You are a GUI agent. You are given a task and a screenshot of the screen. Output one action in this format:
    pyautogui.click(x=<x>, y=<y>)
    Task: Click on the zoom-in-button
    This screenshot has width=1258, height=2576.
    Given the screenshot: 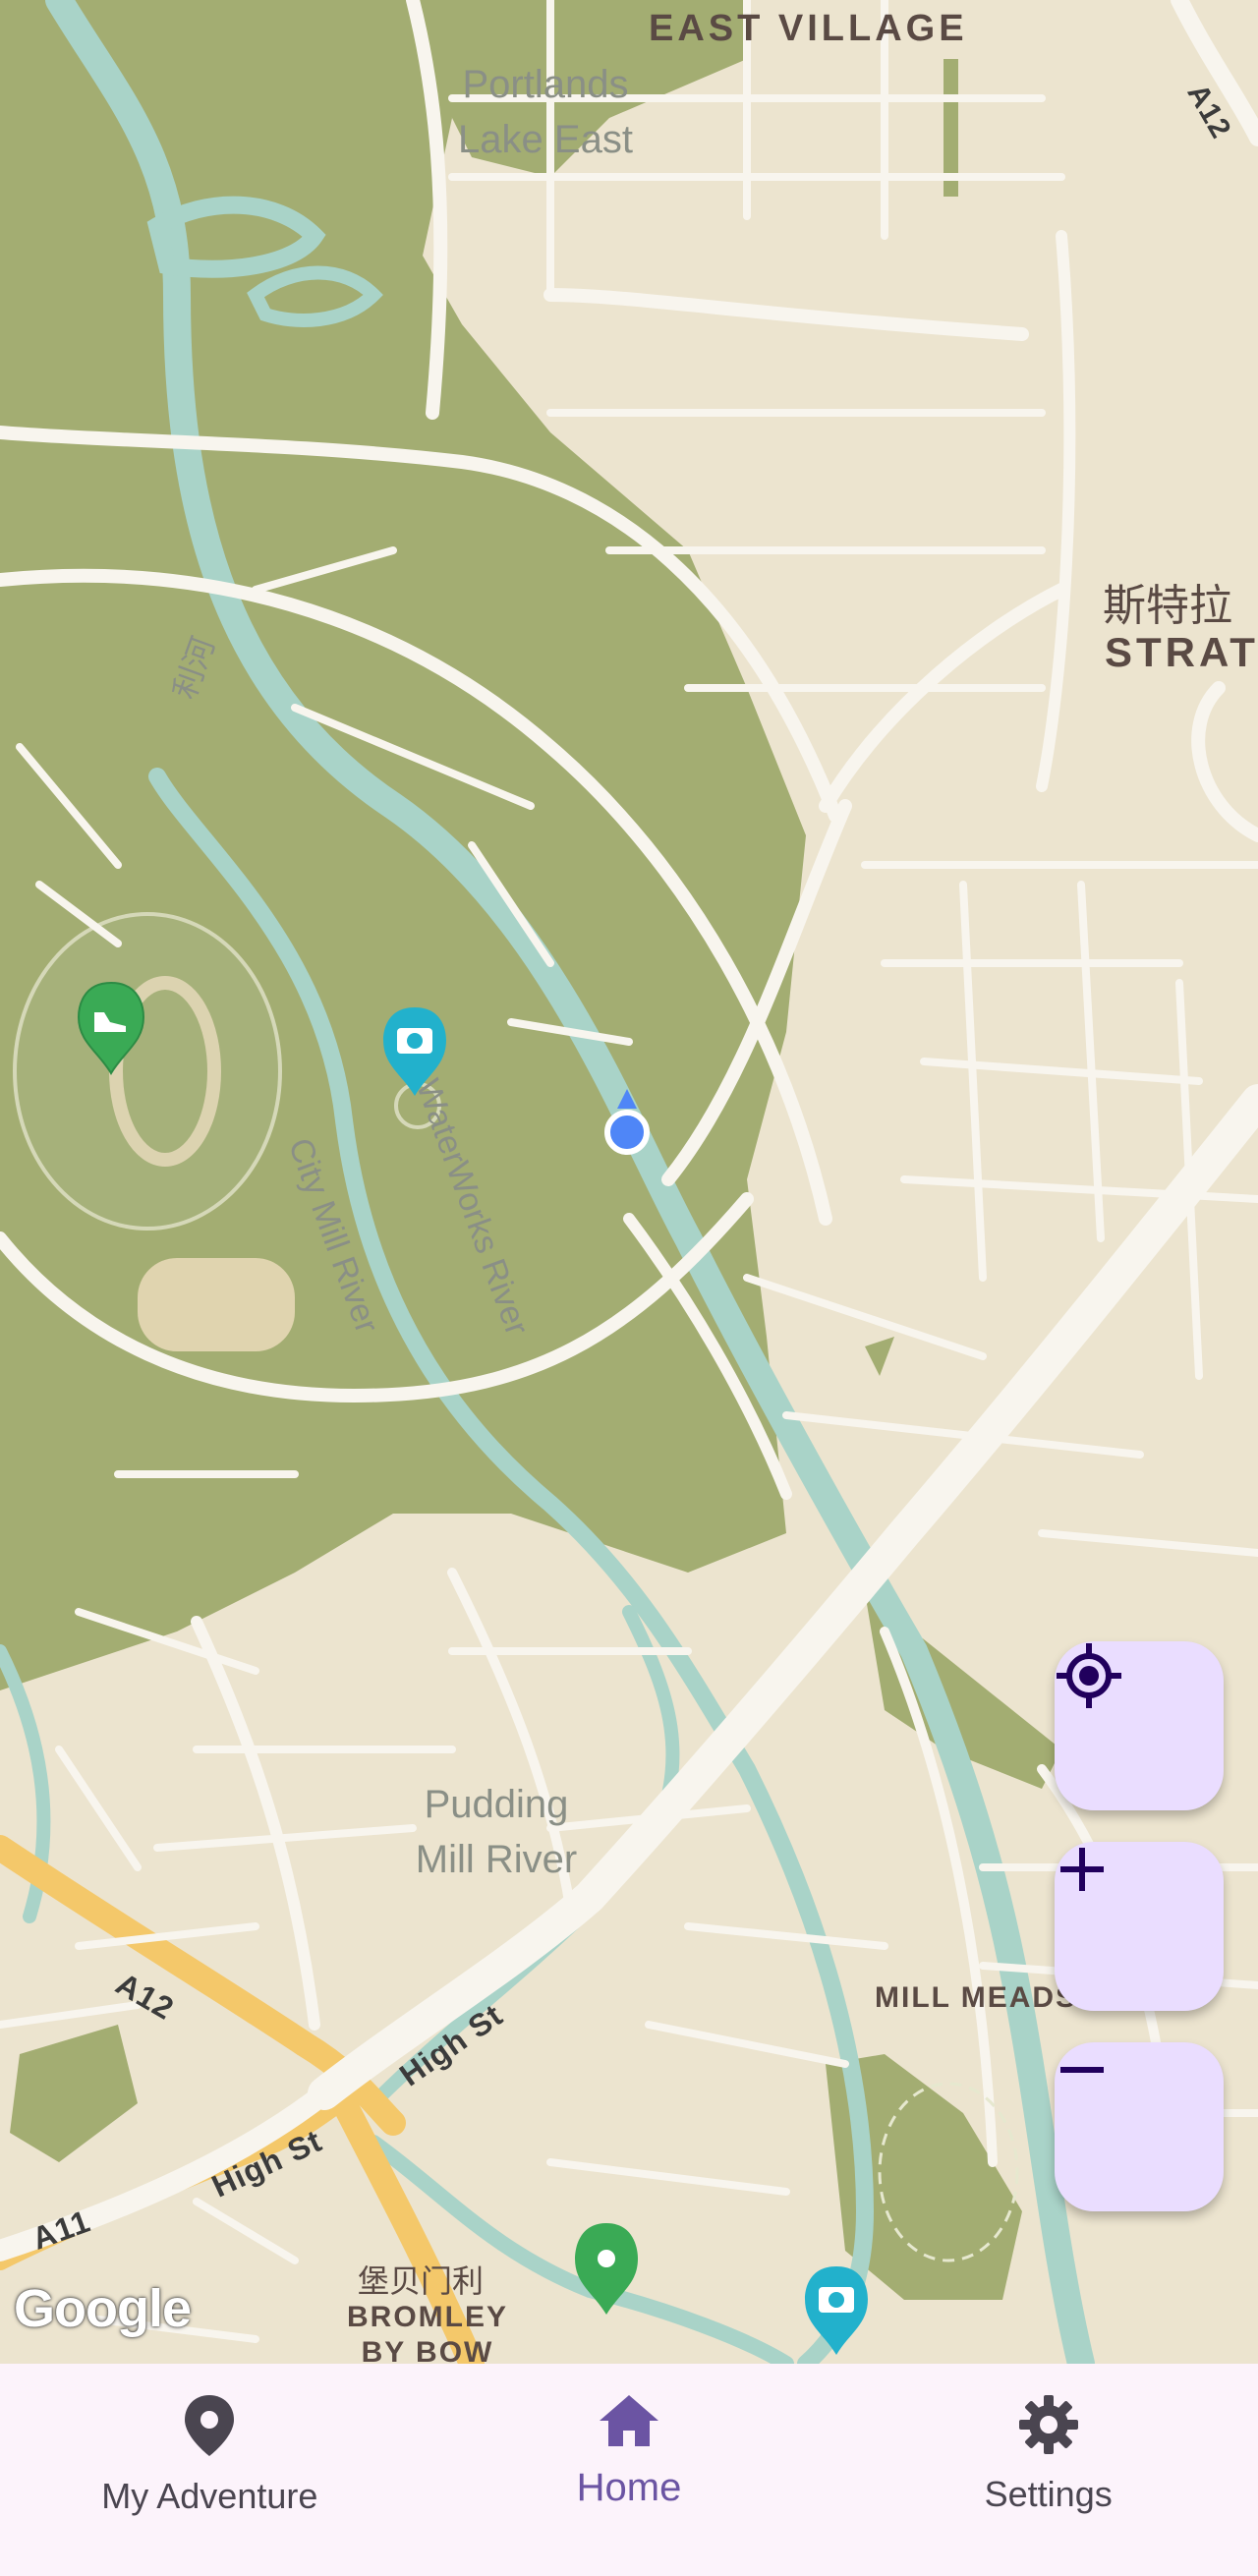 What is the action you would take?
    pyautogui.click(x=1139, y=1926)
    